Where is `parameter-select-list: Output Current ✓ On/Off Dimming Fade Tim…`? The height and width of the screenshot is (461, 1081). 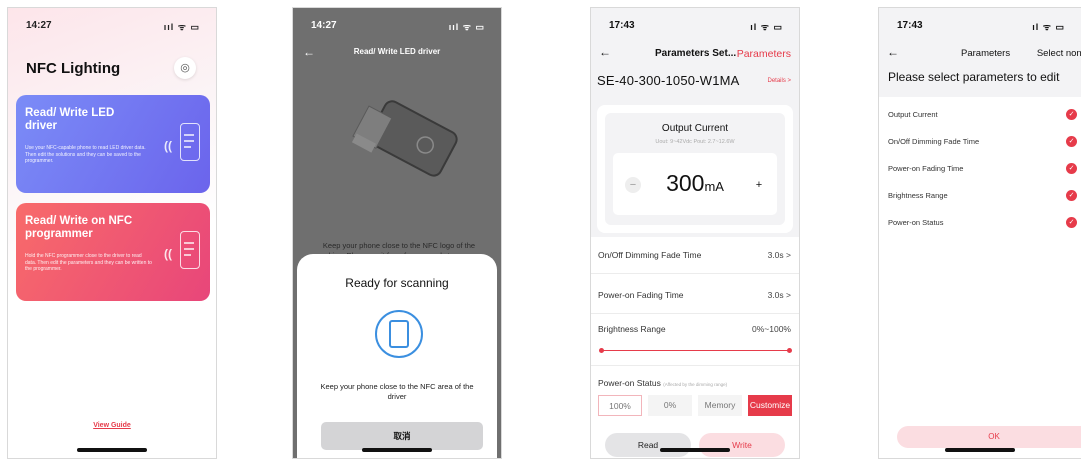 parameter-select-list: Output Current ✓ On/Off Dimming Fade Tim… is located at coordinates (980, 277).